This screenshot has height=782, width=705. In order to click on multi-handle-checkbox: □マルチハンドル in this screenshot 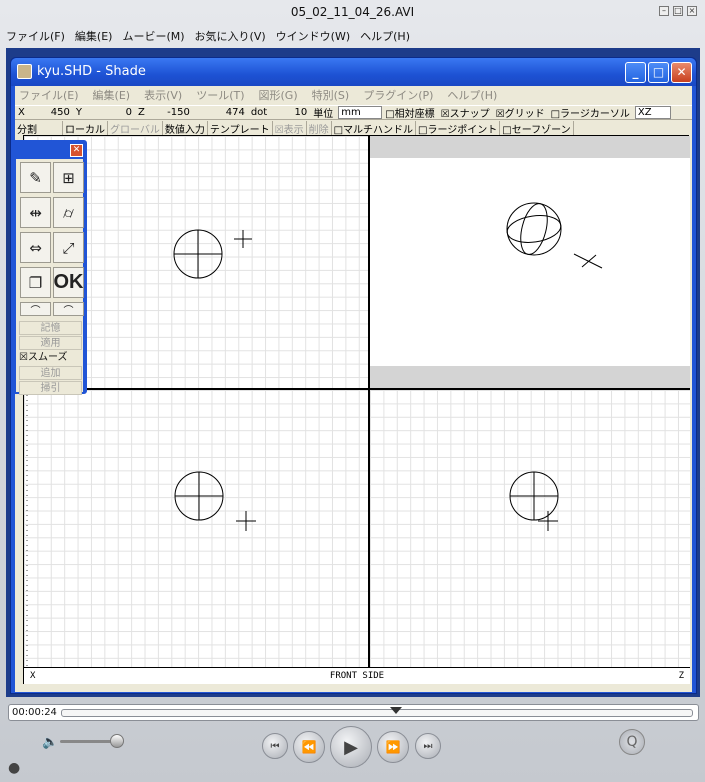, I will do `click(374, 128)`.